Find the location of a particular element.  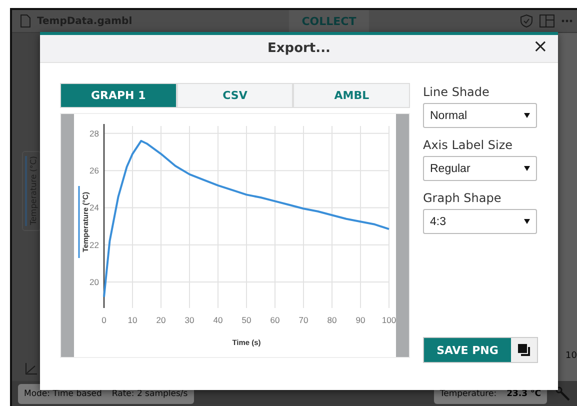

x-tick-label: 50 is located at coordinates (247, 320).